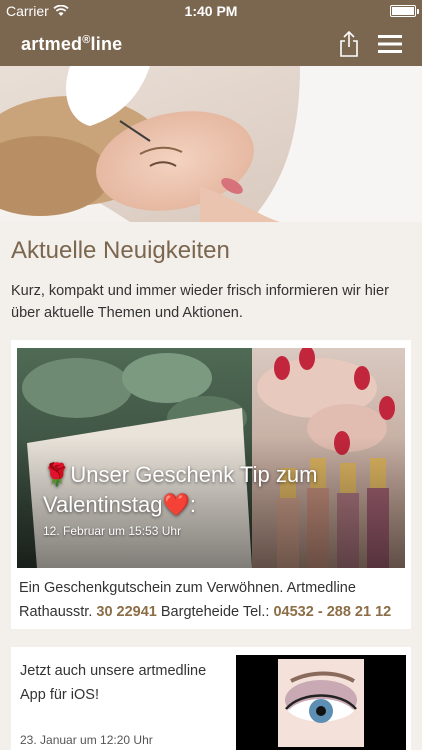  What do you see at coordinates (52, 44) in the screenshot?
I see `brand-name: artmed` at bounding box center [52, 44].